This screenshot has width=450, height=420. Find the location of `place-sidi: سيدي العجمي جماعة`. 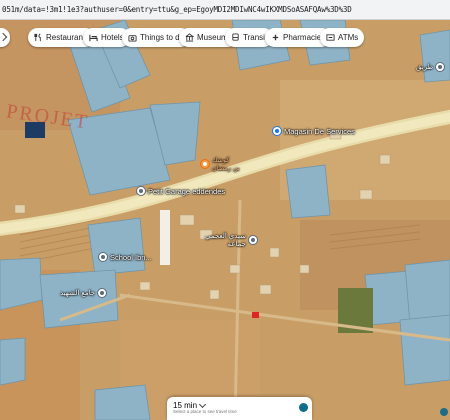

place-sidi: سيدي العجمي جماعة is located at coordinates (231, 240).